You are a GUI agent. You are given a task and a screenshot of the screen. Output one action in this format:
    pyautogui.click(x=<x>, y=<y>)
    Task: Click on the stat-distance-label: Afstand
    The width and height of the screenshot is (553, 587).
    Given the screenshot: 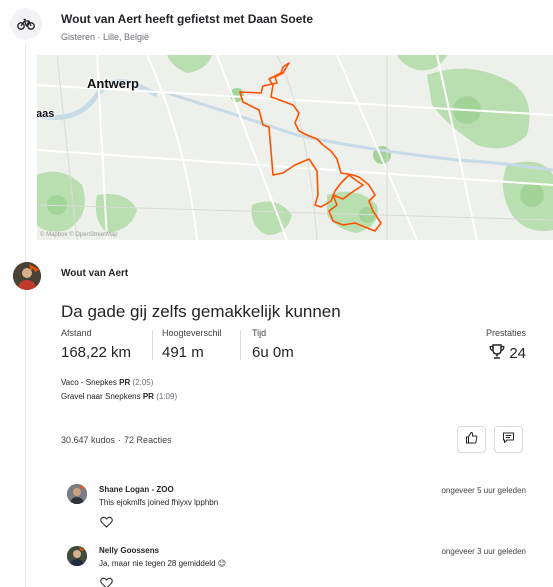 What is the action you would take?
    pyautogui.click(x=76, y=333)
    